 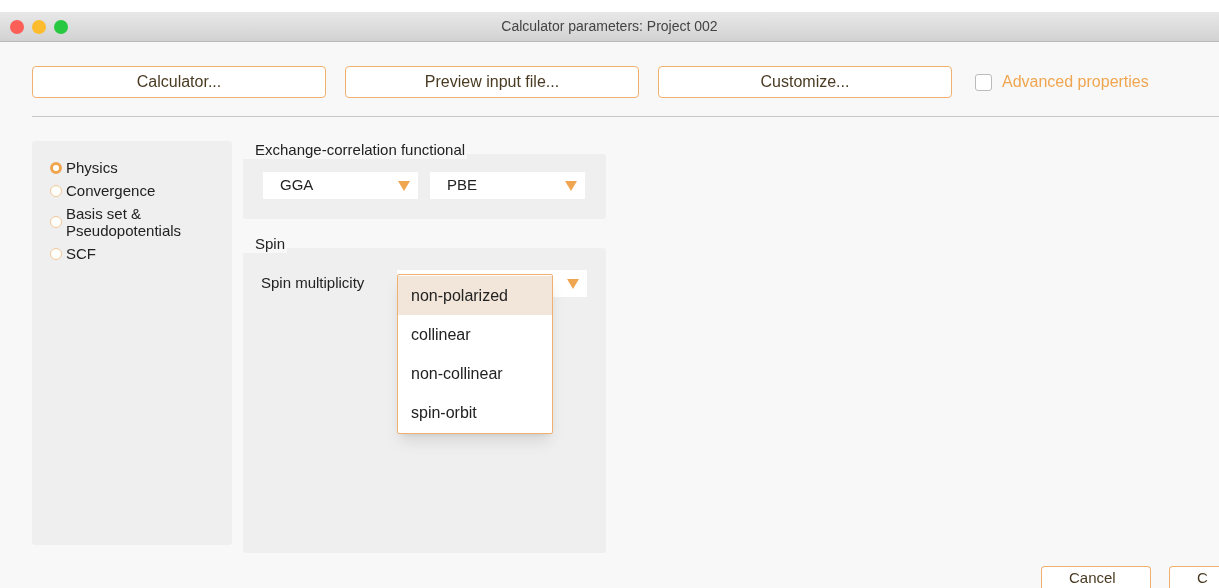 What do you see at coordinates (130, 190) in the screenshot?
I see `sidebar-item: Convergence` at bounding box center [130, 190].